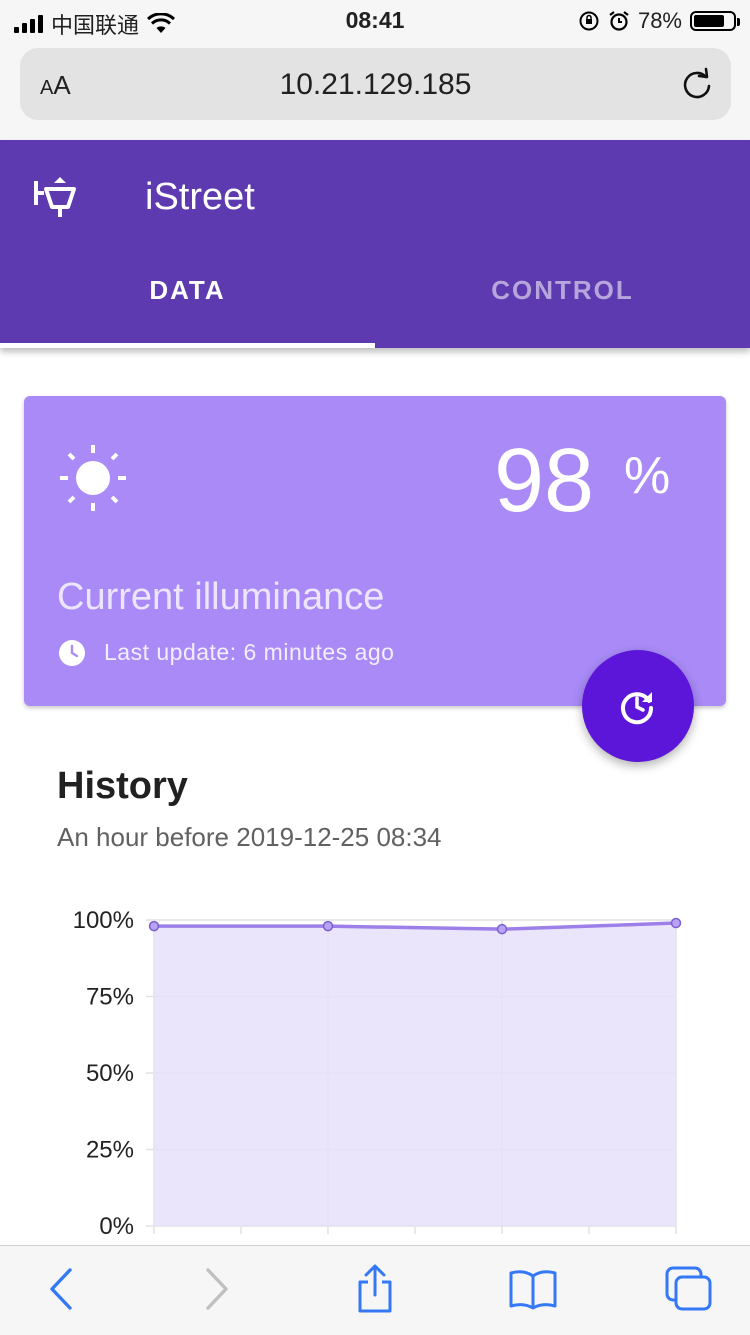 Image resolution: width=750 pixels, height=1335 pixels. Describe the element at coordinates (647, 476) in the screenshot. I see `illuminance-unit: %` at that location.